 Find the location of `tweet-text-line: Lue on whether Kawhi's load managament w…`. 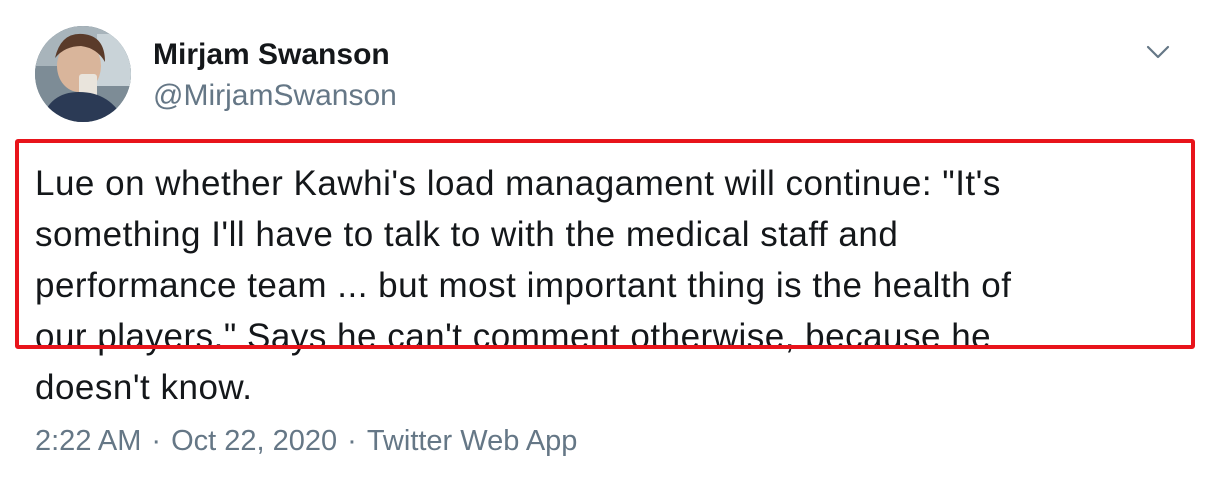

tweet-text-line: Lue on whether Kawhi's load managament w… is located at coordinates (518, 183).